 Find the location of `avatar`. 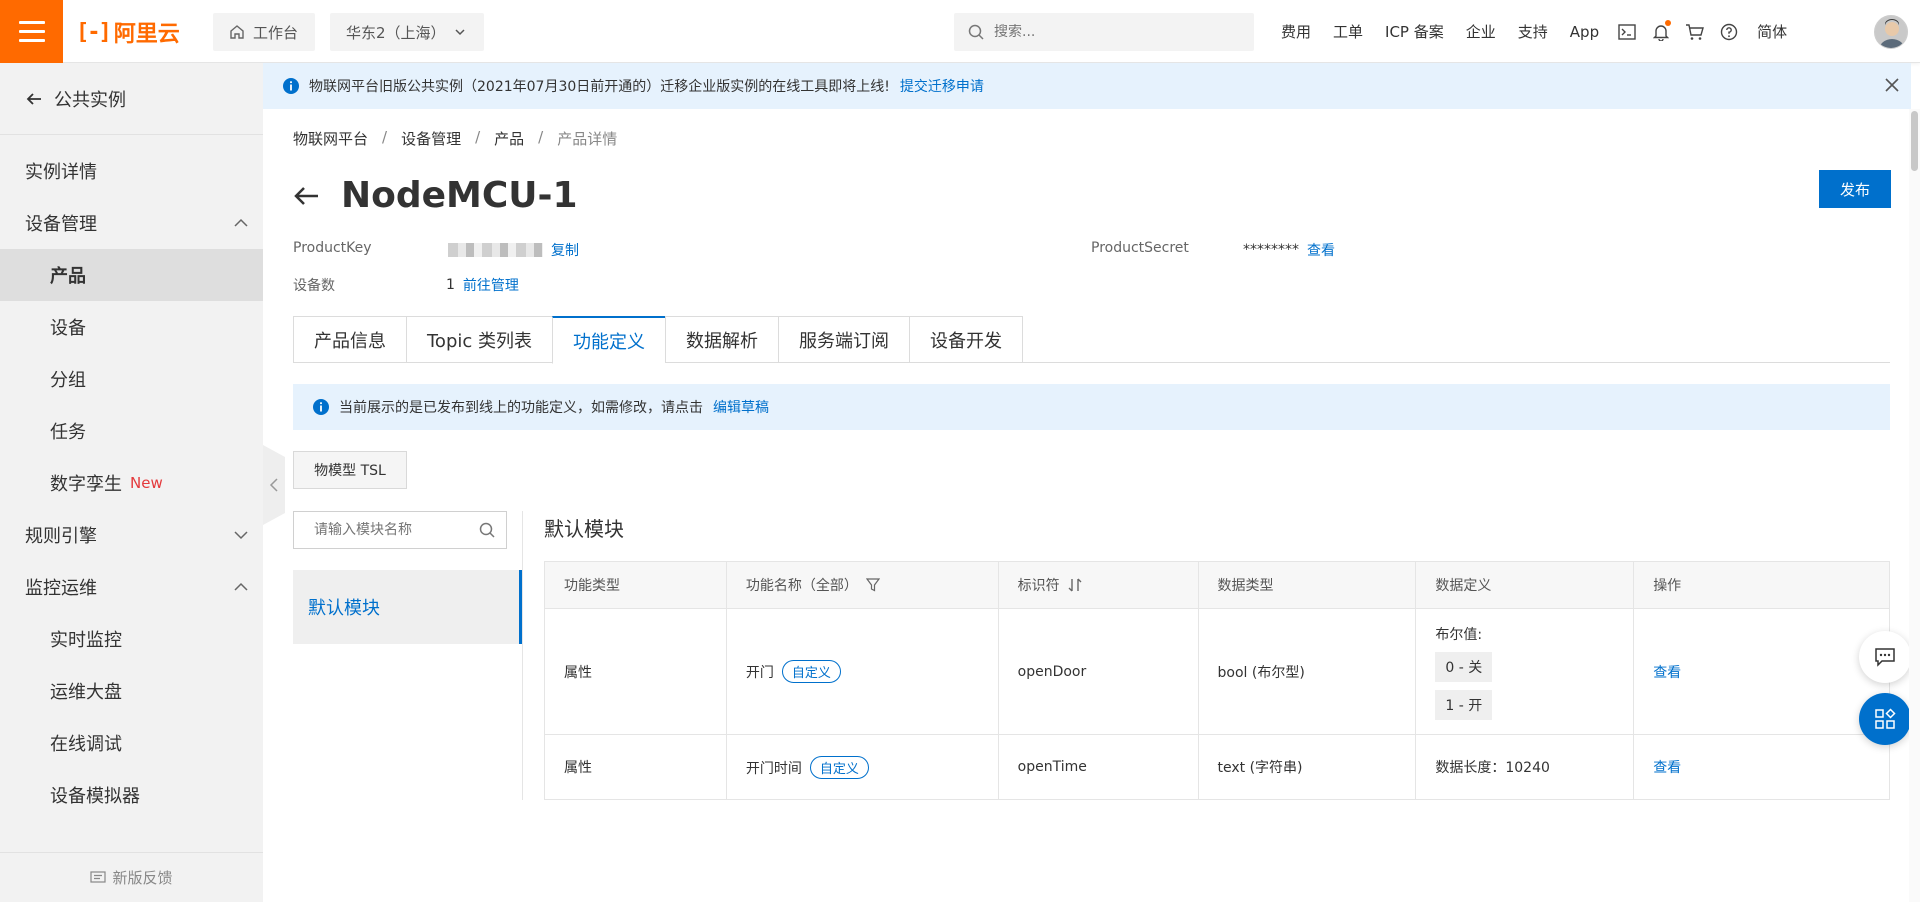

avatar is located at coordinates (1891, 32).